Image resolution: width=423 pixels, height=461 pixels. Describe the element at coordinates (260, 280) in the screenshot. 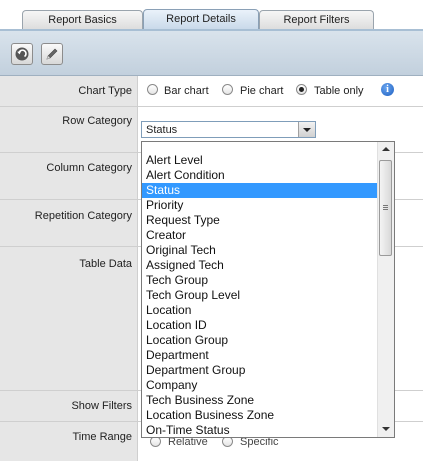

I see `dropdown-option: Tech Group` at that location.